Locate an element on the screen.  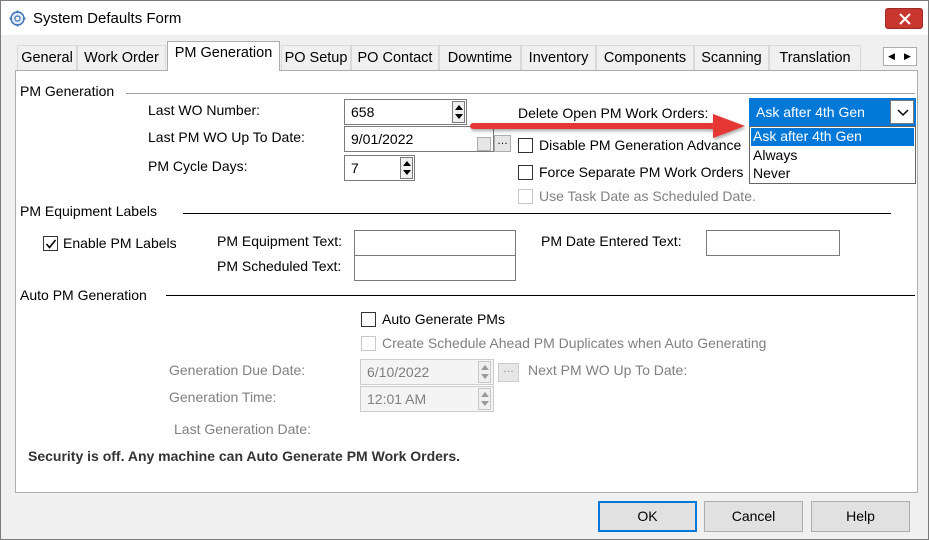
close-button is located at coordinates (904, 18).